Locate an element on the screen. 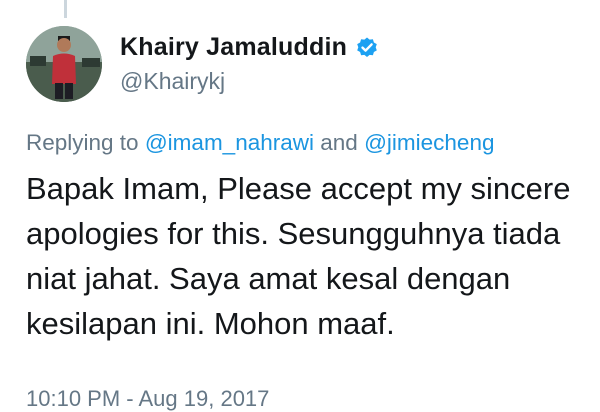  name-row: Khairy Jamaluddin is located at coordinates (249, 47).